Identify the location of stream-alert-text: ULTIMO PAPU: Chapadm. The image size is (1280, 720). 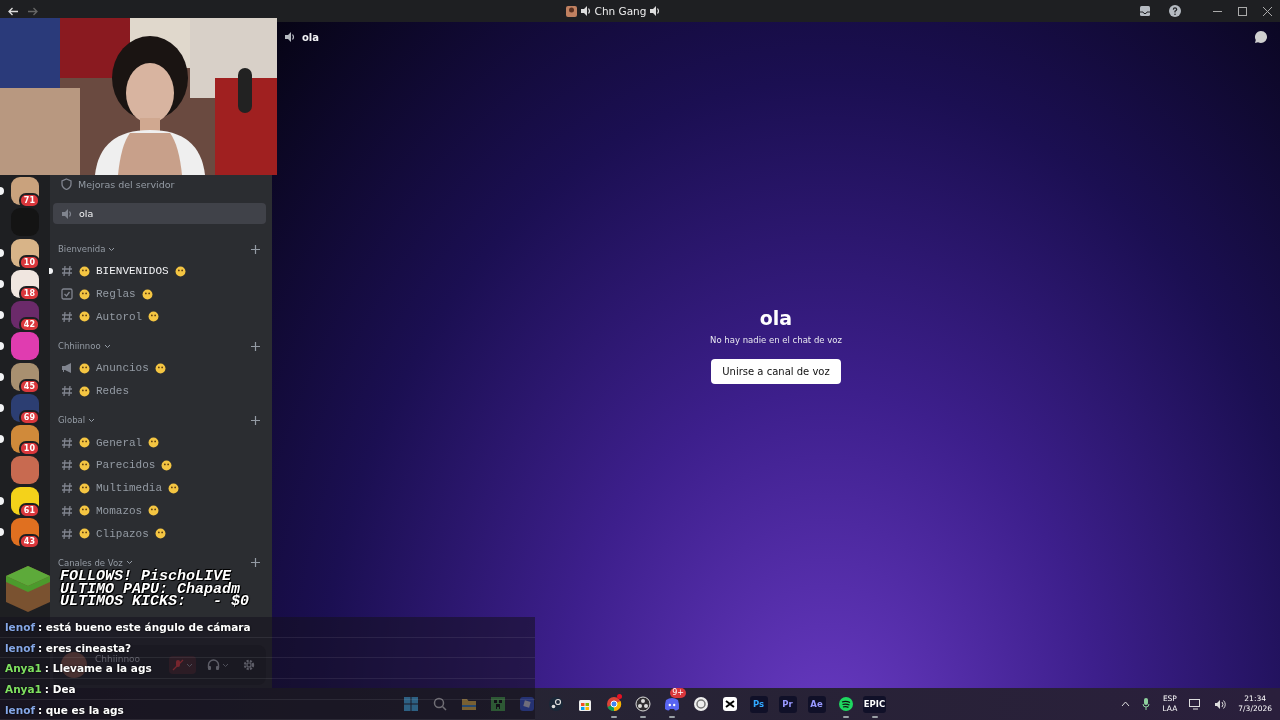
(150, 589).